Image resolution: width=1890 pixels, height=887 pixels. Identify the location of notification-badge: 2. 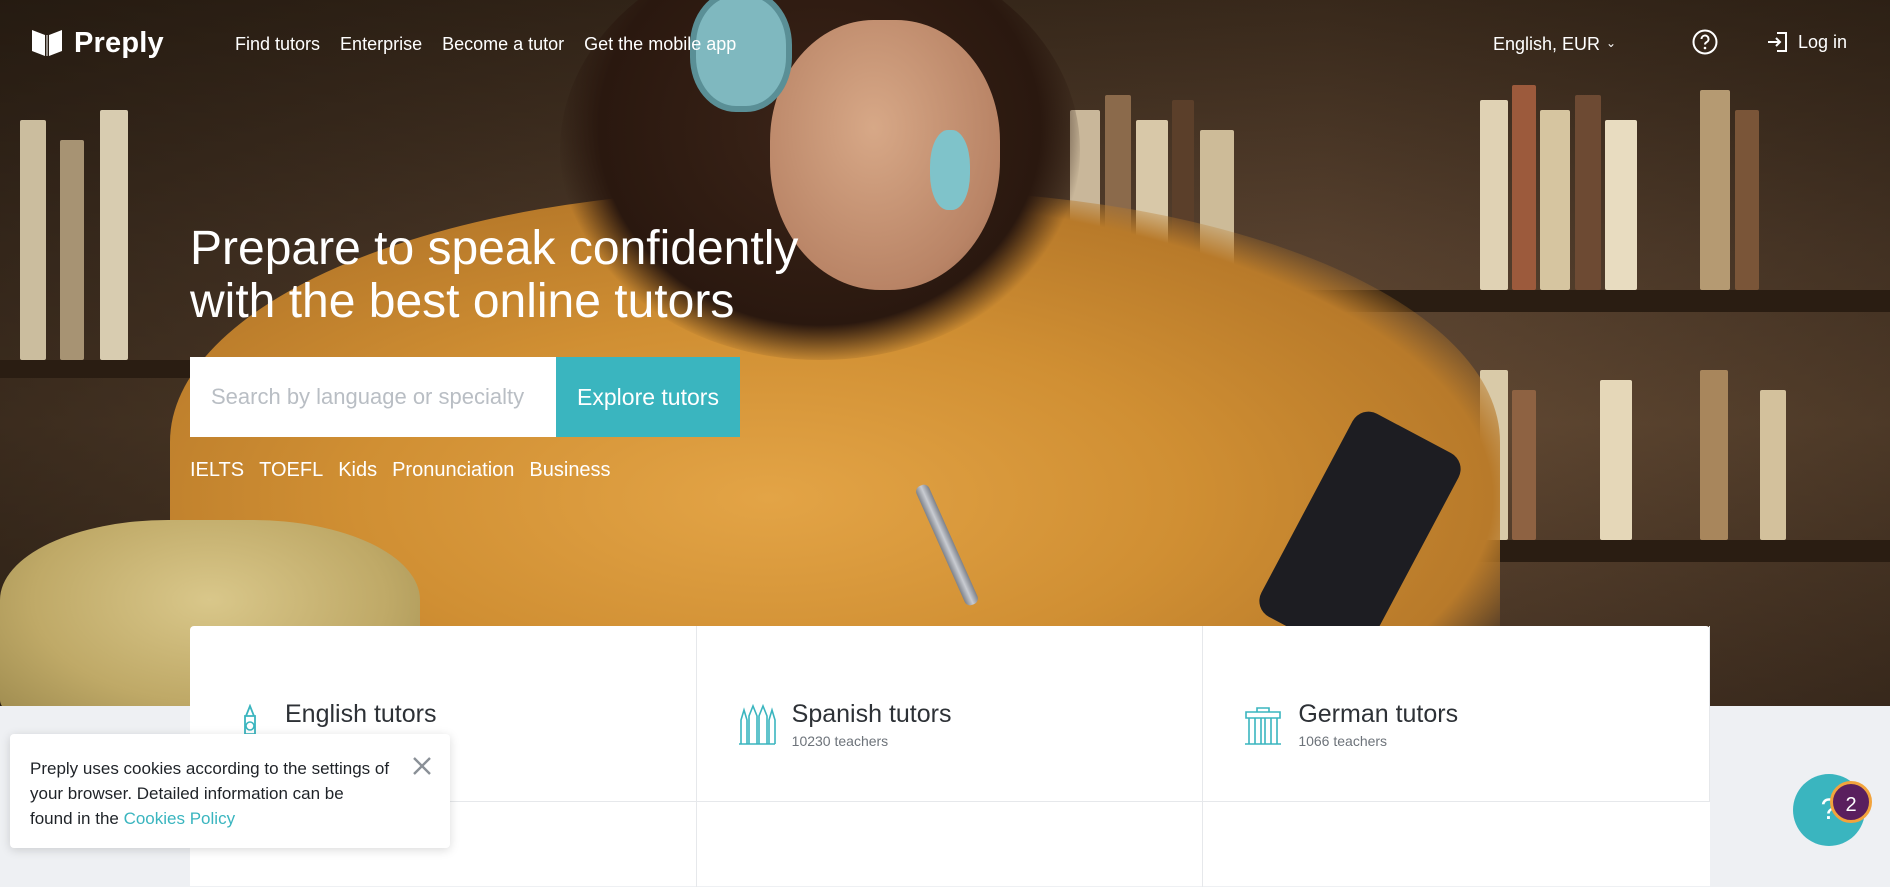
(1851, 802).